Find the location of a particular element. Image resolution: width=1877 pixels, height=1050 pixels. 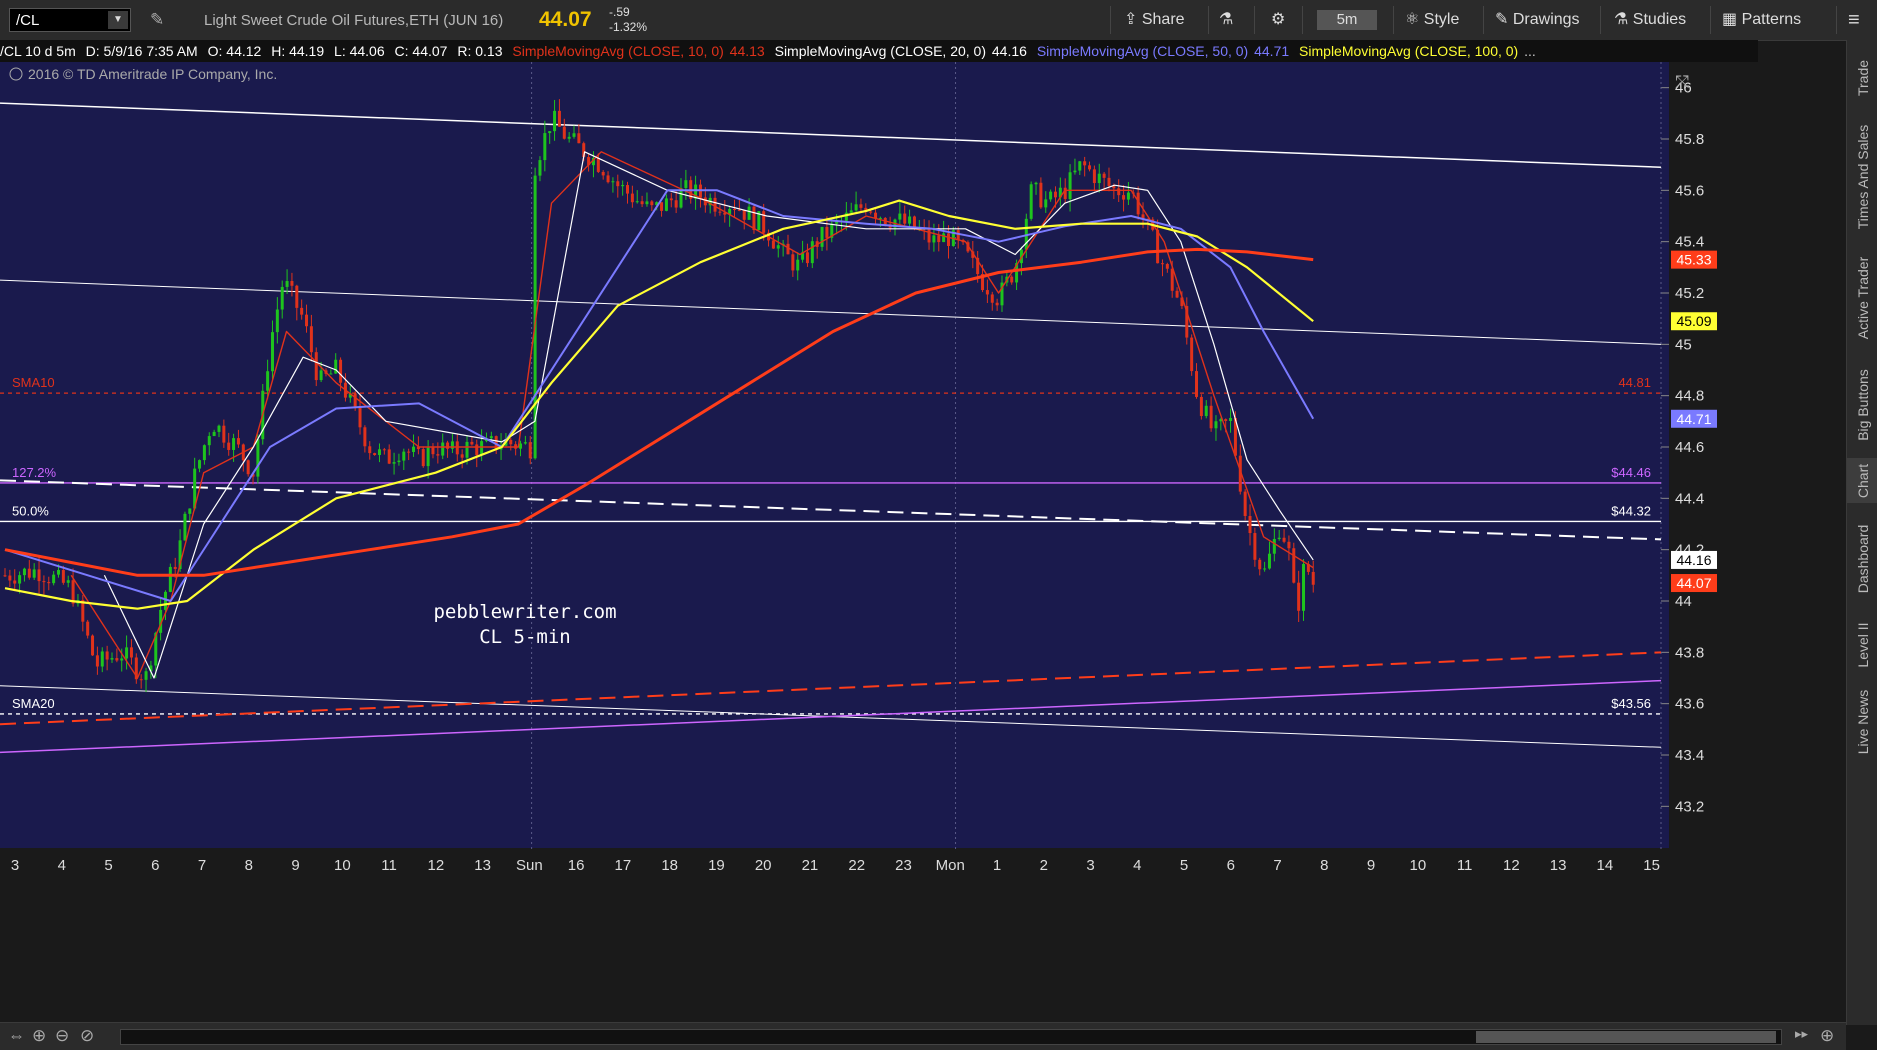

side-tab-chart: Chart is located at coordinates (1862, 480).